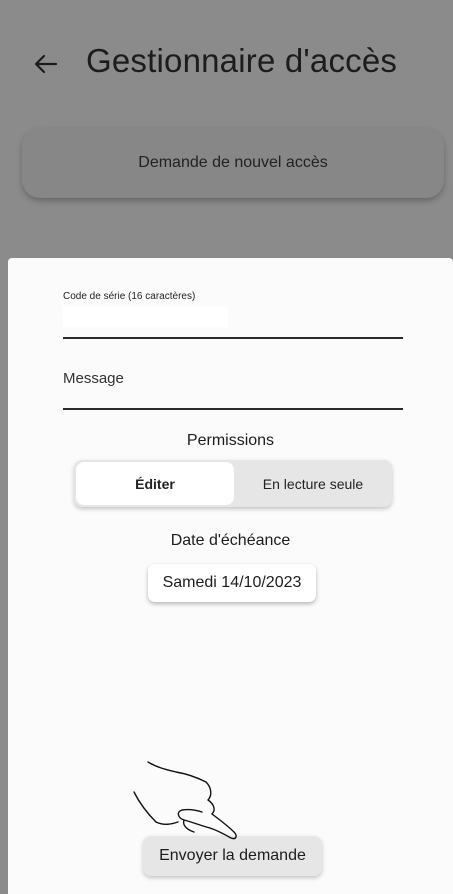 The width and height of the screenshot is (453, 894). Describe the element at coordinates (230, 540) in the screenshot. I see `due-date-title: Date d'échéance` at that location.